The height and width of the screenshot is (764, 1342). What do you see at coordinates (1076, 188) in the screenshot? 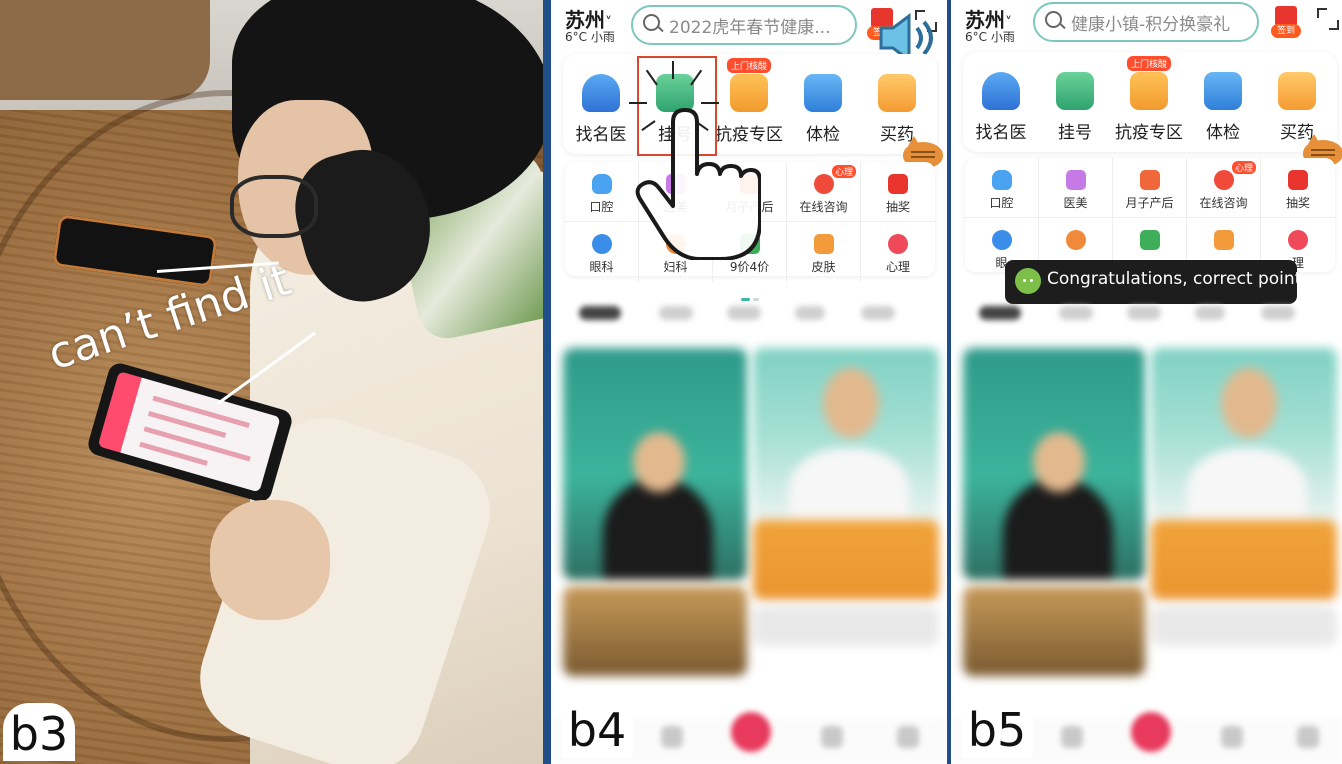
I see `sub-service: 医美` at bounding box center [1076, 188].